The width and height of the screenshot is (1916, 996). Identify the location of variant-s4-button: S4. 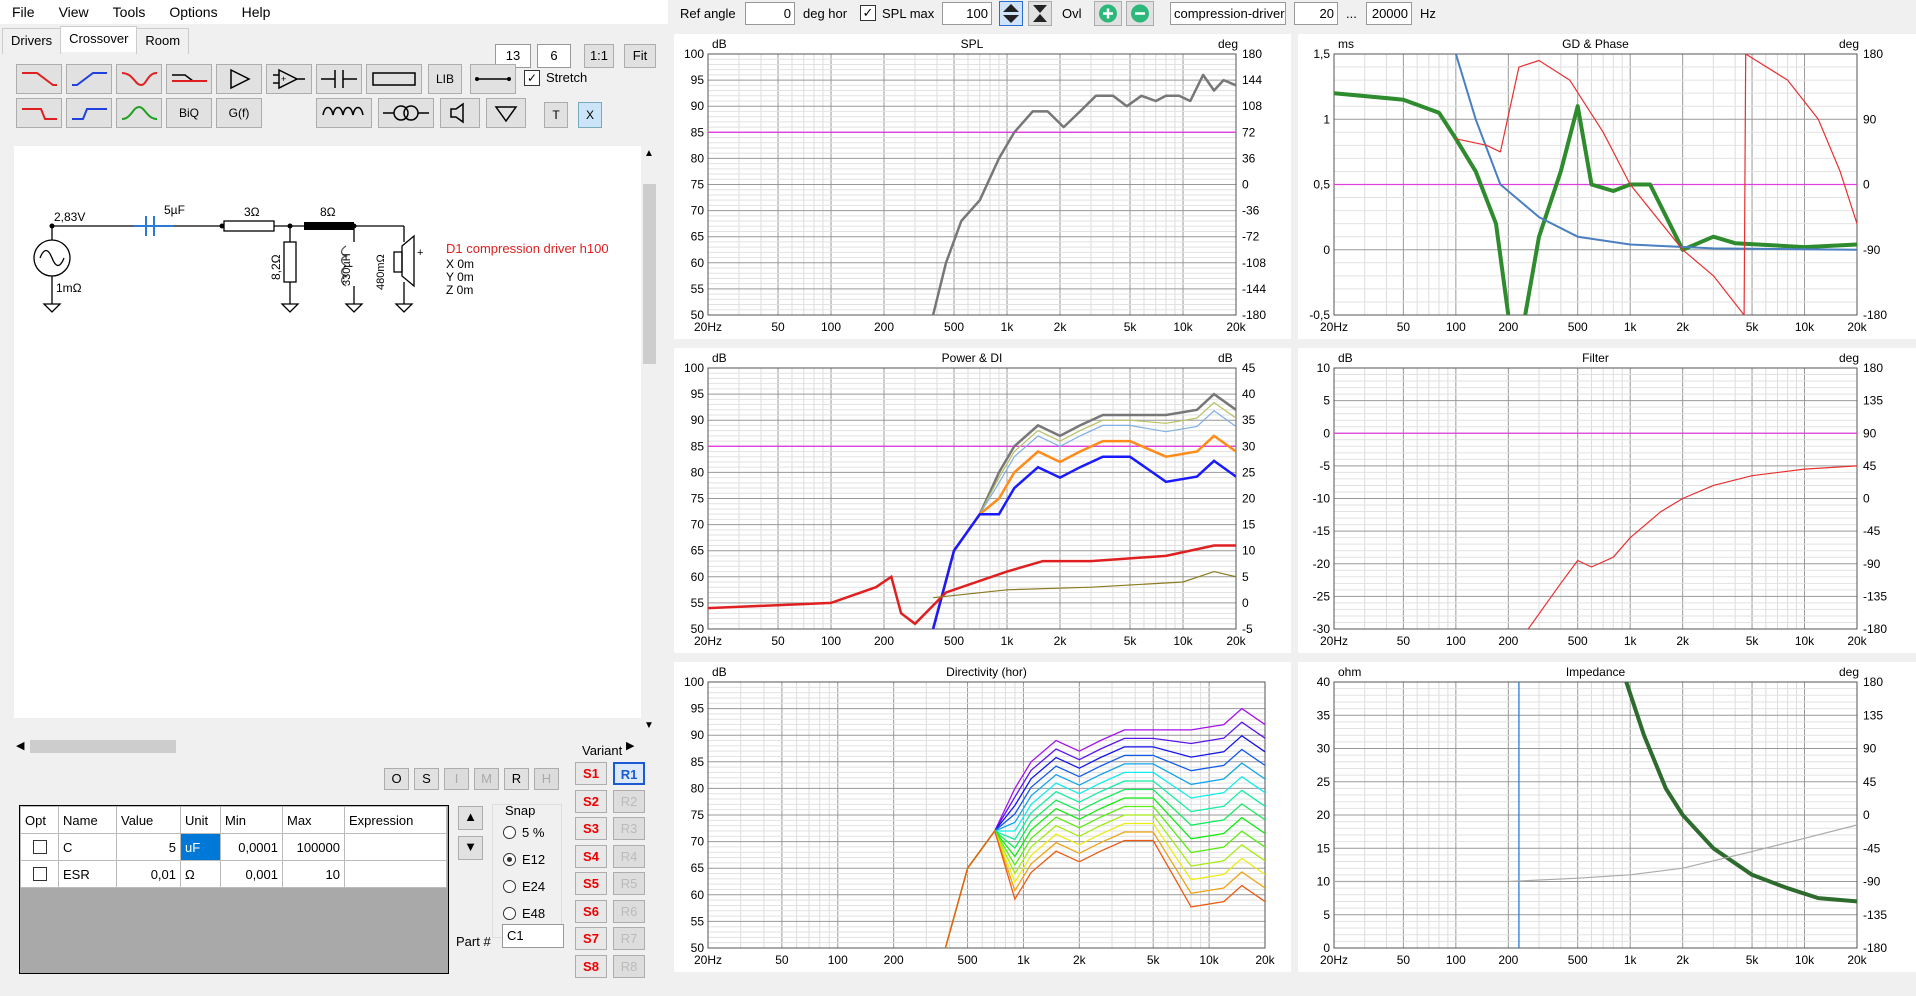
(591, 856).